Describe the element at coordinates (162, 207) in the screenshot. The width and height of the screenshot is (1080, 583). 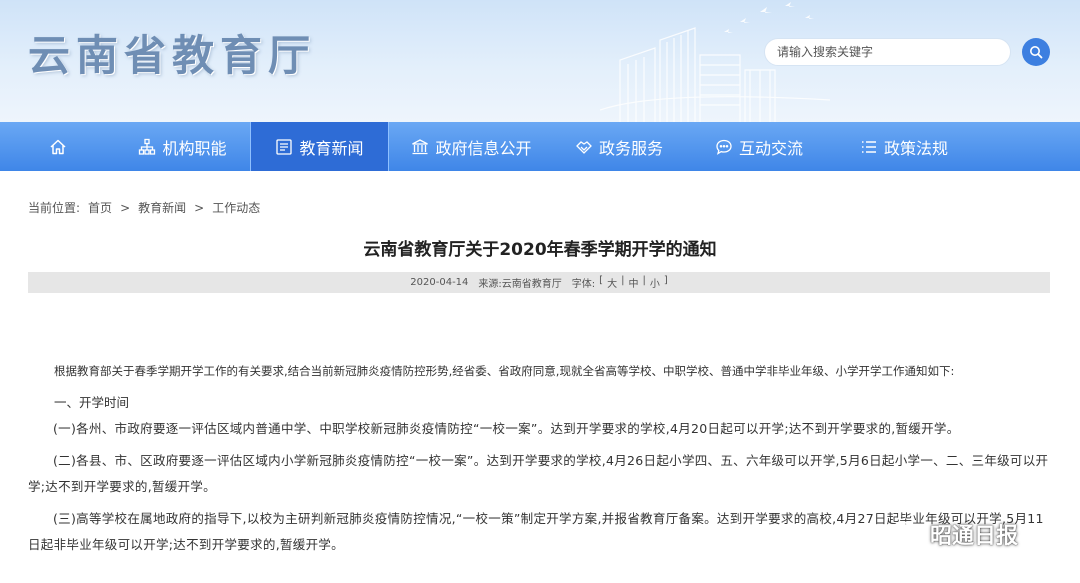
I see `breadcrumb-education-news: 教育新闻` at that location.